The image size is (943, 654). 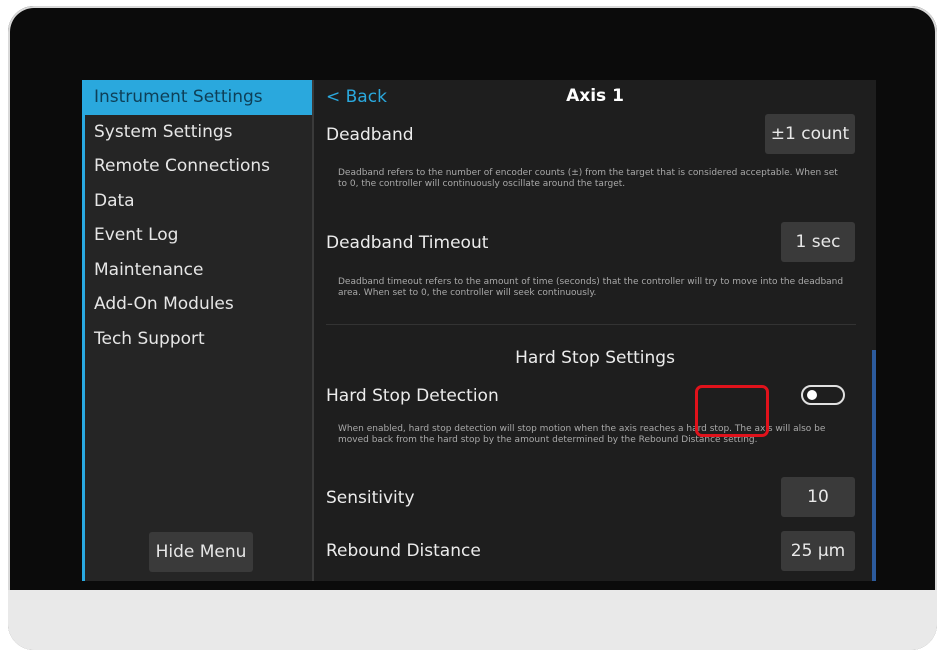 I want to click on sidebar-item-tech-support: Tech Support, so click(x=198, y=339).